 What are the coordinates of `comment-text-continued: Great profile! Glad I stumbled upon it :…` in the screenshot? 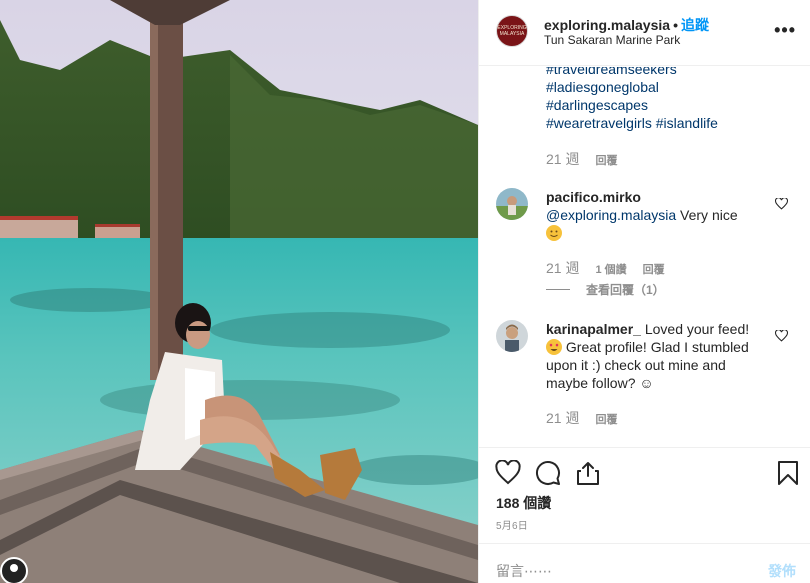 It's located at (647, 365).